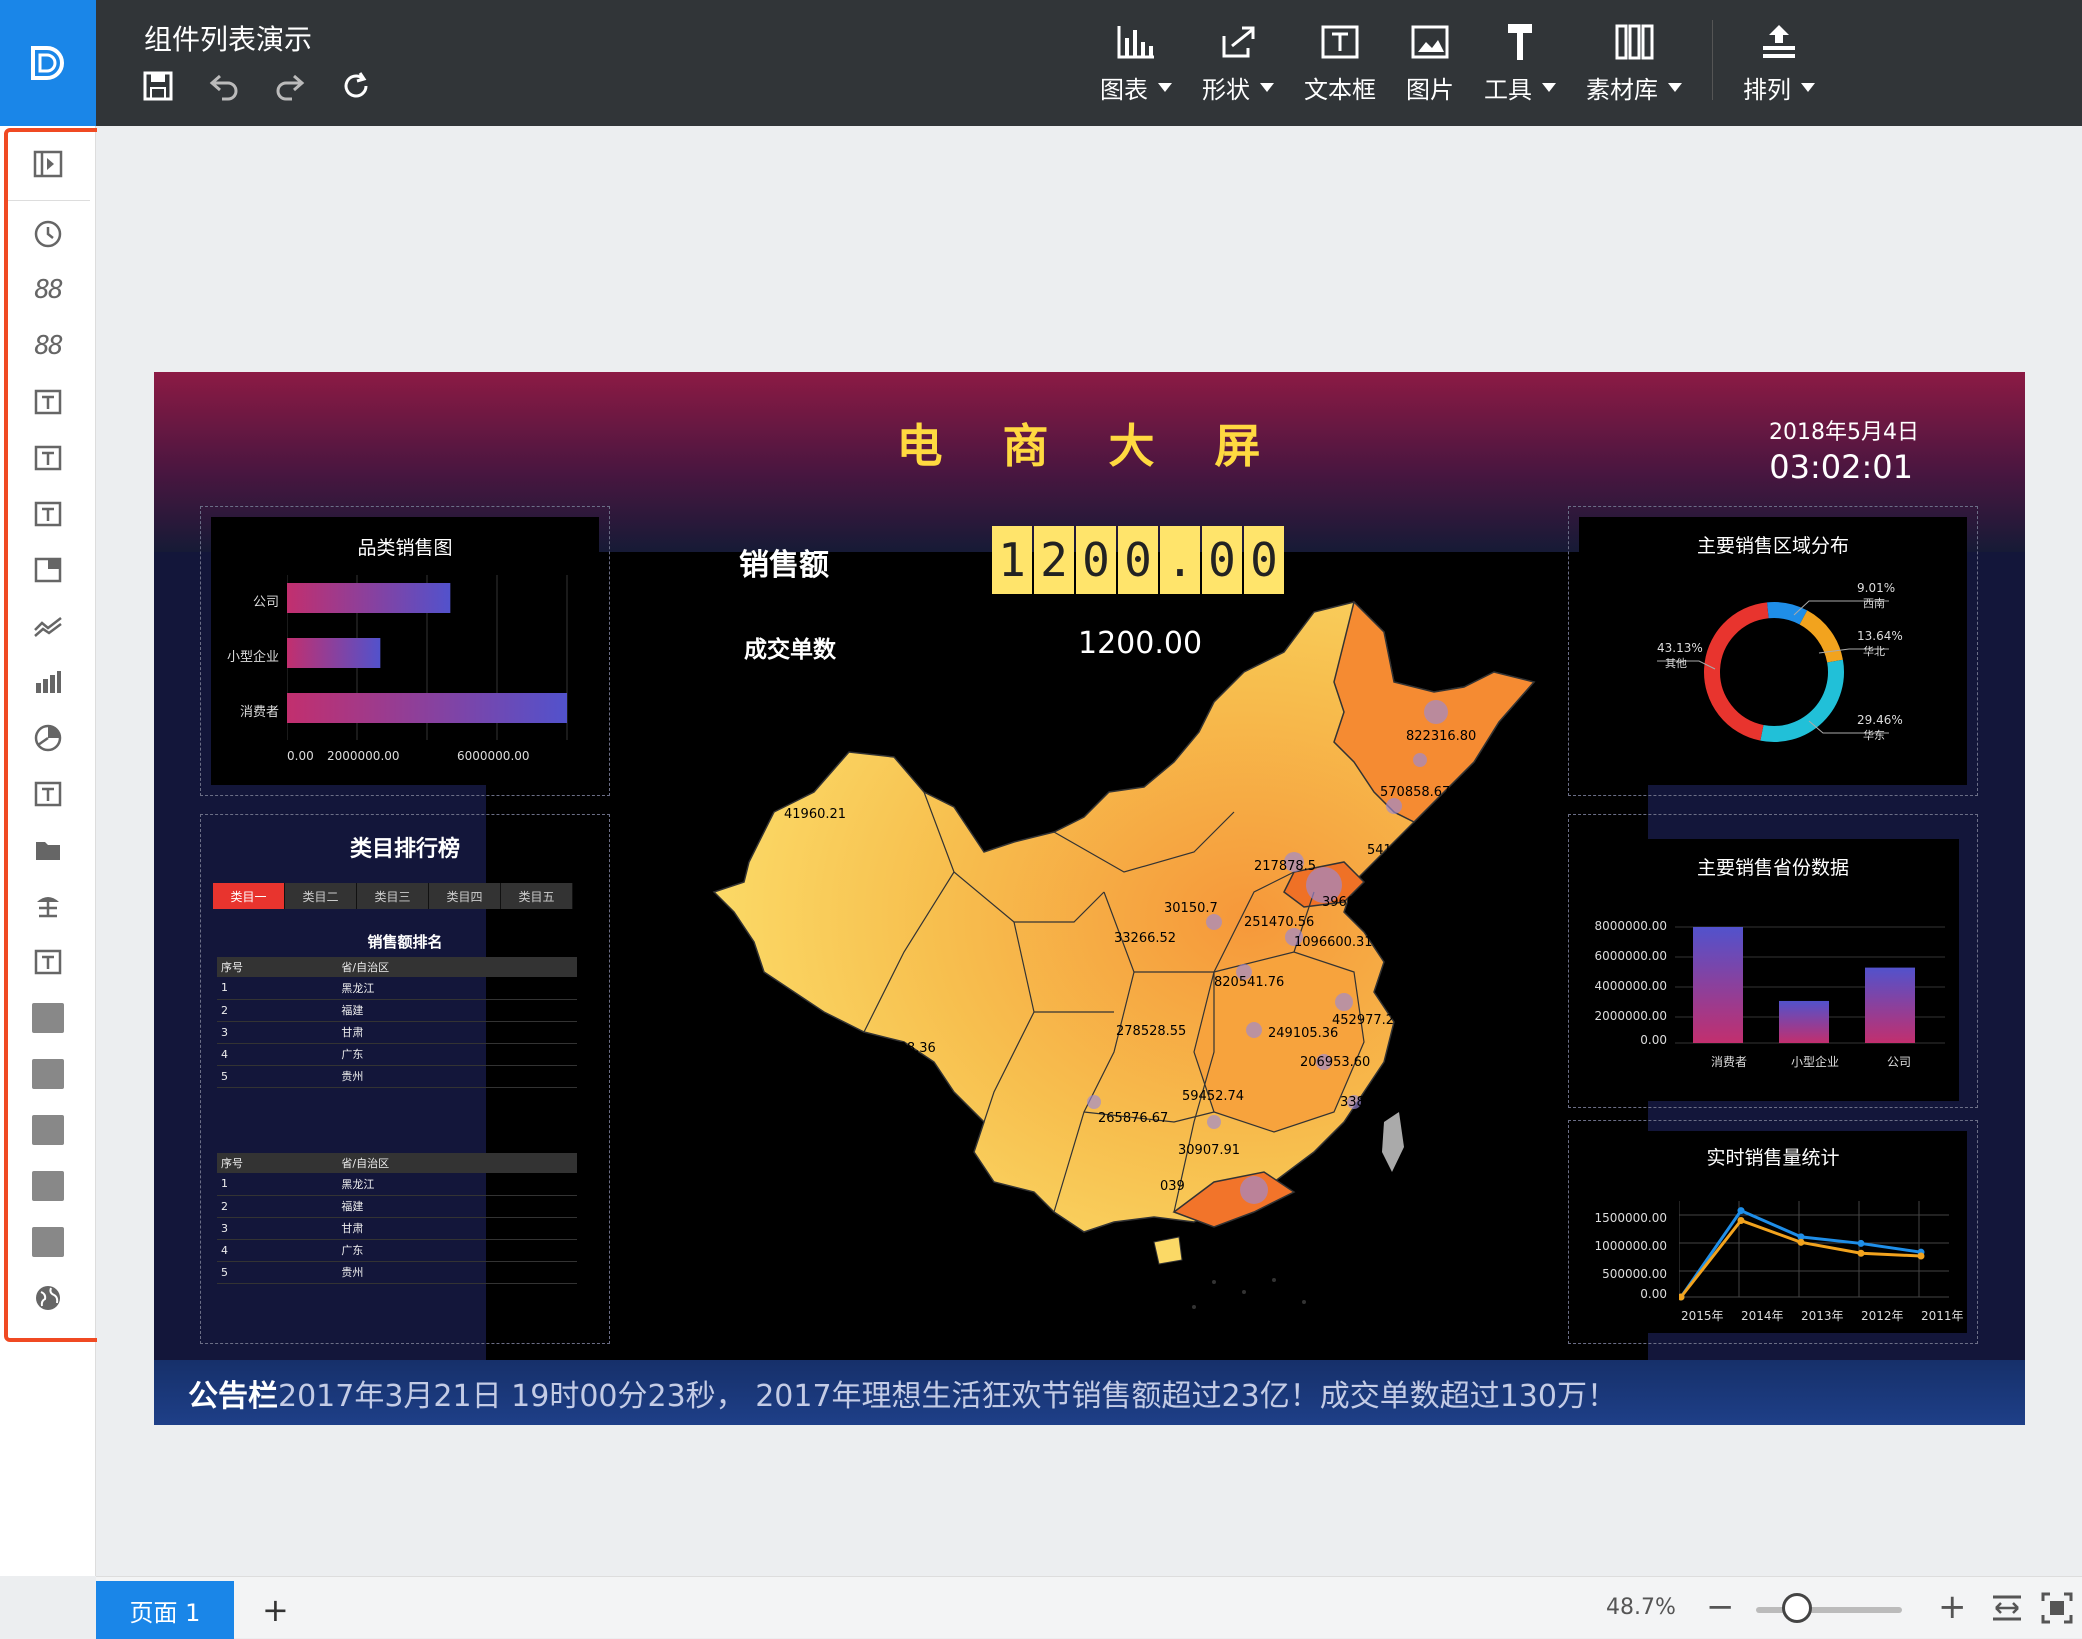 Image resolution: width=2082 pixels, height=1639 pixels. I want to click on undo-button, so click(224, 86).